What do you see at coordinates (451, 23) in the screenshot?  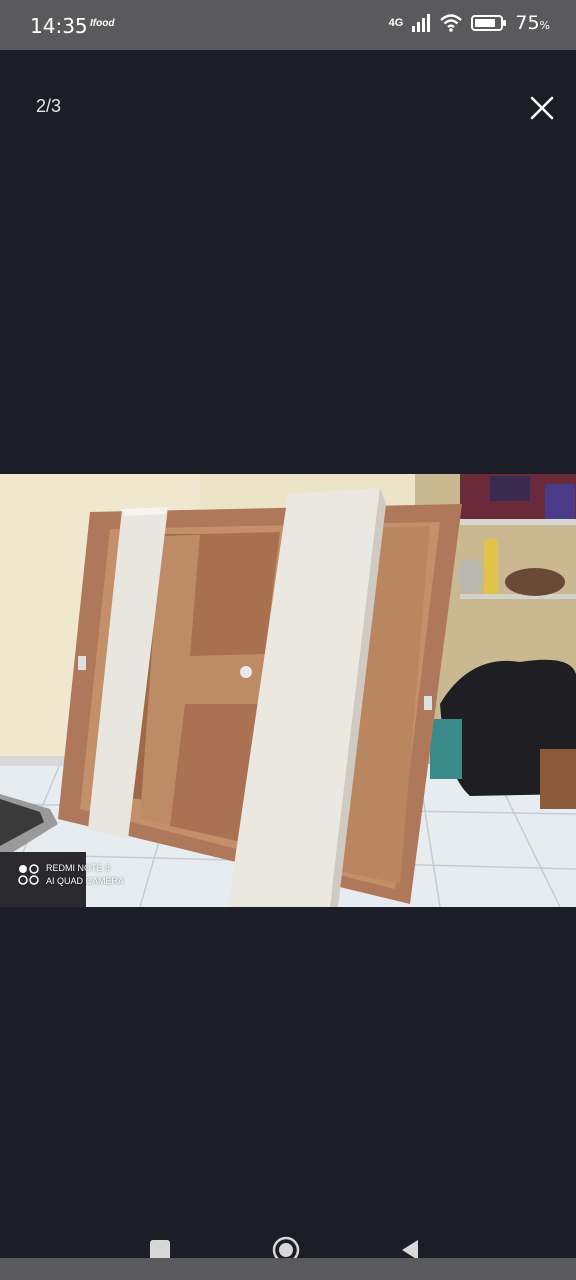 I see `wifi-icon` at bounding box center [451, 23].